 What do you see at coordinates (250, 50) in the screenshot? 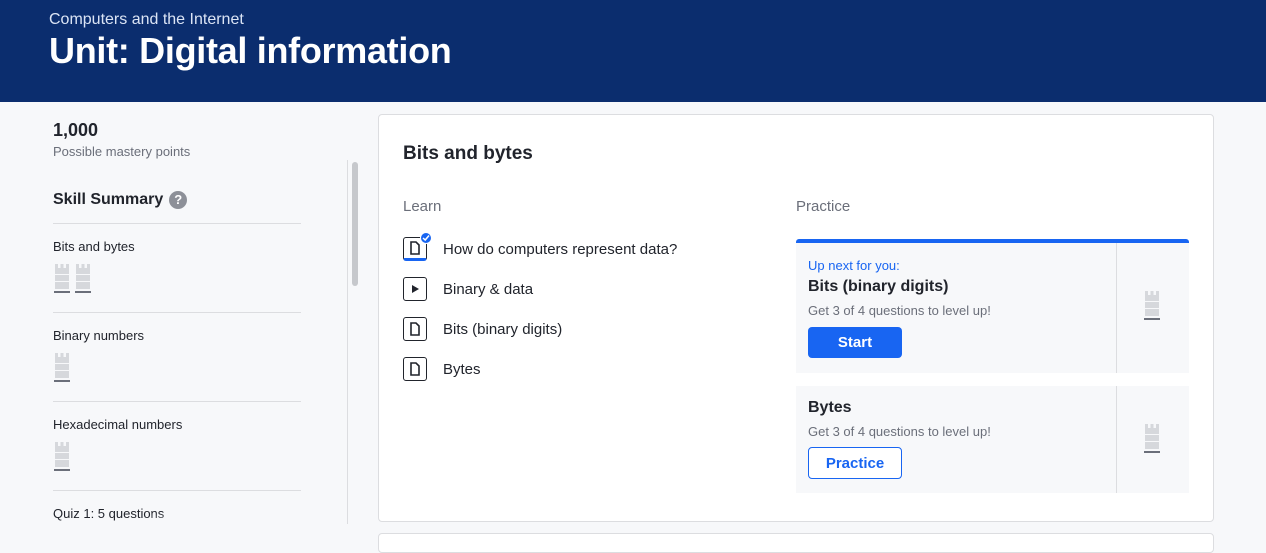
I see `page-title: Unit: Digital information` at bounding box center [250, 50].